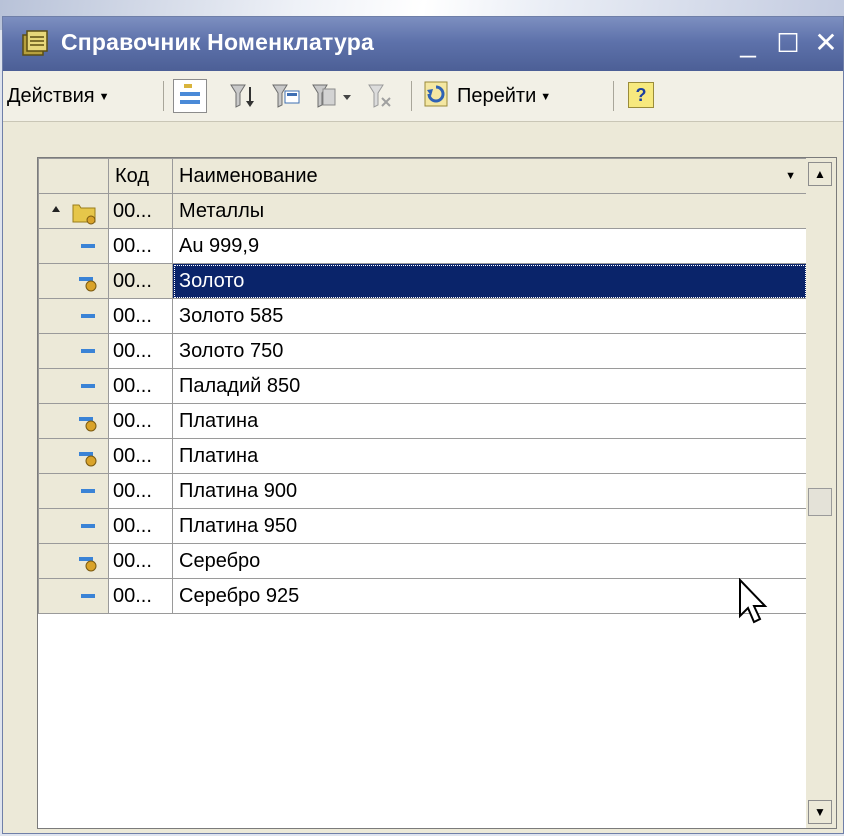  I want to click on vertical-scrollbar: ▲ ▼, so click(821, 493).